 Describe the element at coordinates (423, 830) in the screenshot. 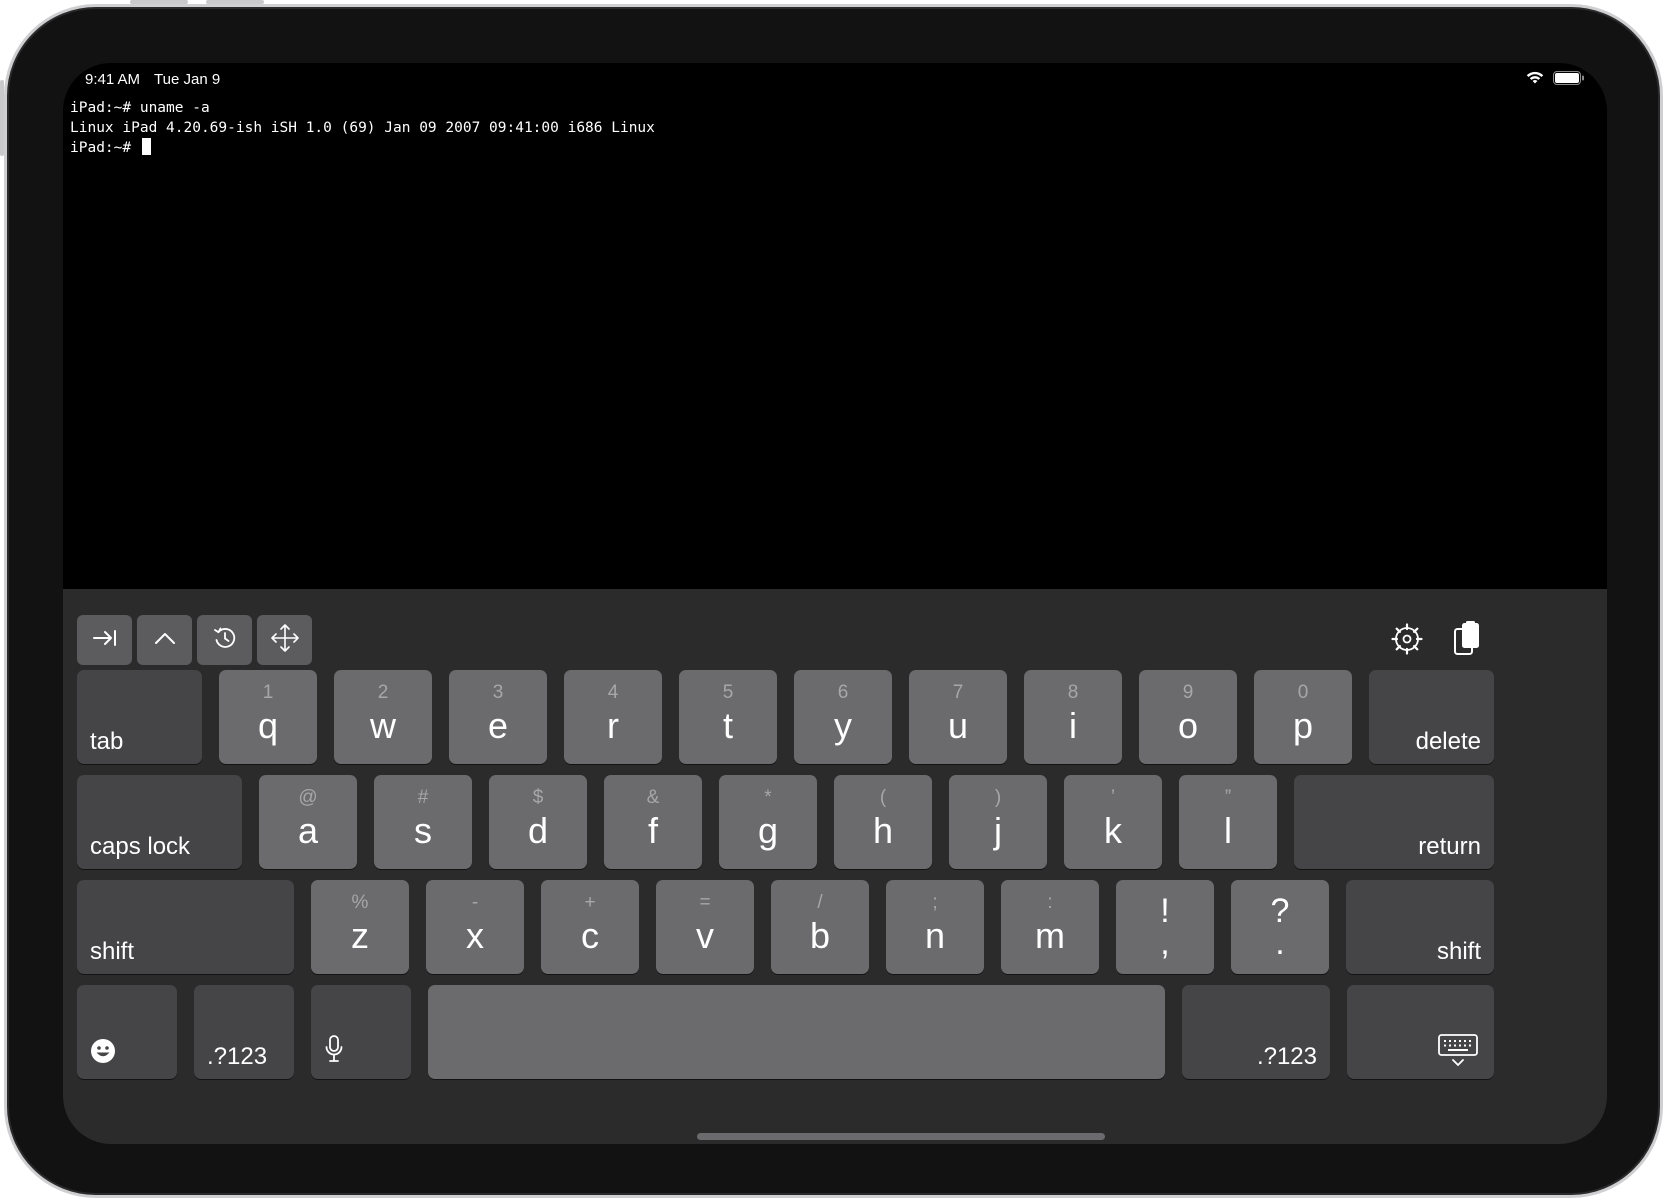

I see `key-label: s` at that location.